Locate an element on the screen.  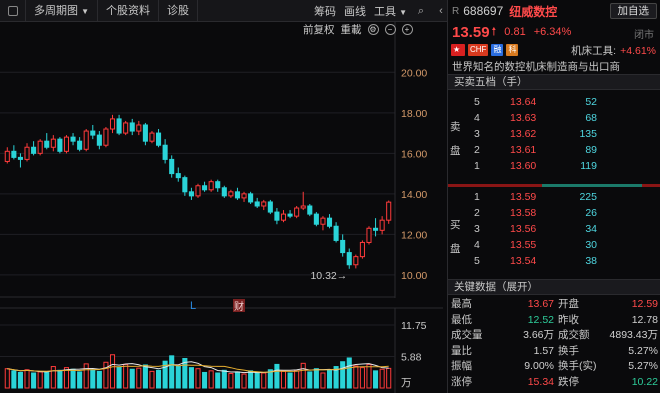
chart-subtools: 前复权 重載 ⚙ − + is located at coordinates (358, 29).